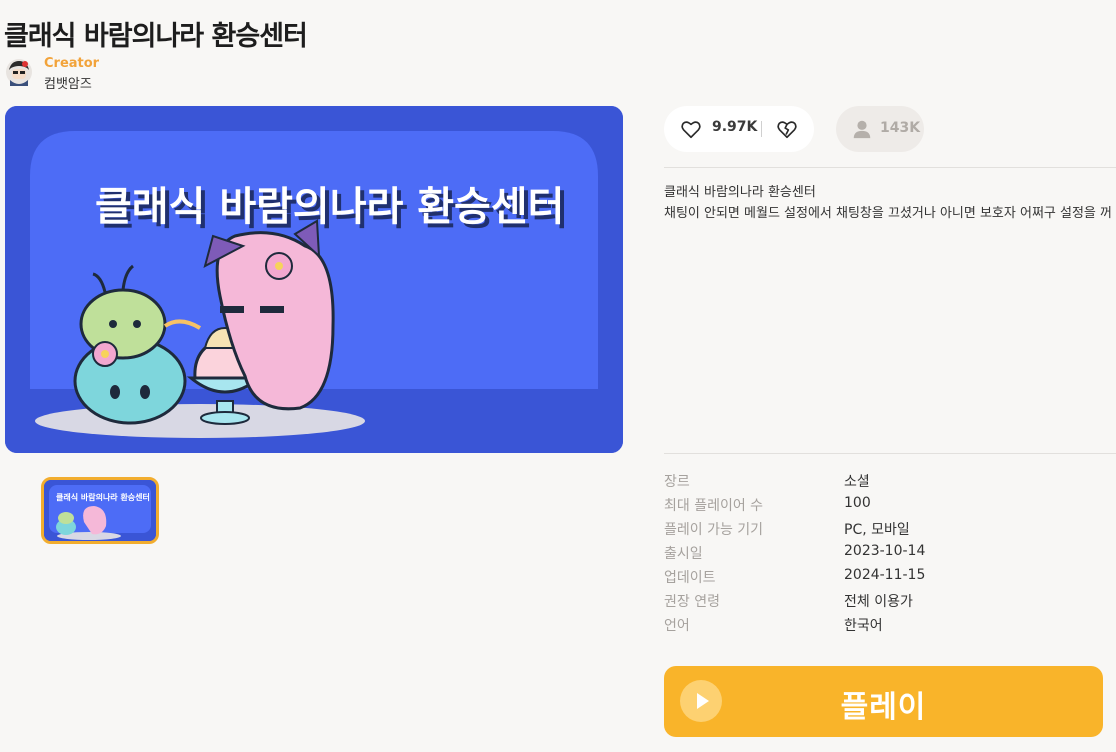 This screenshot has height=752, width=1116. What do you see at coordinates (857, 482) in the screenshot?
I see `info-value: 소셜` at bounding box center [857, 482].